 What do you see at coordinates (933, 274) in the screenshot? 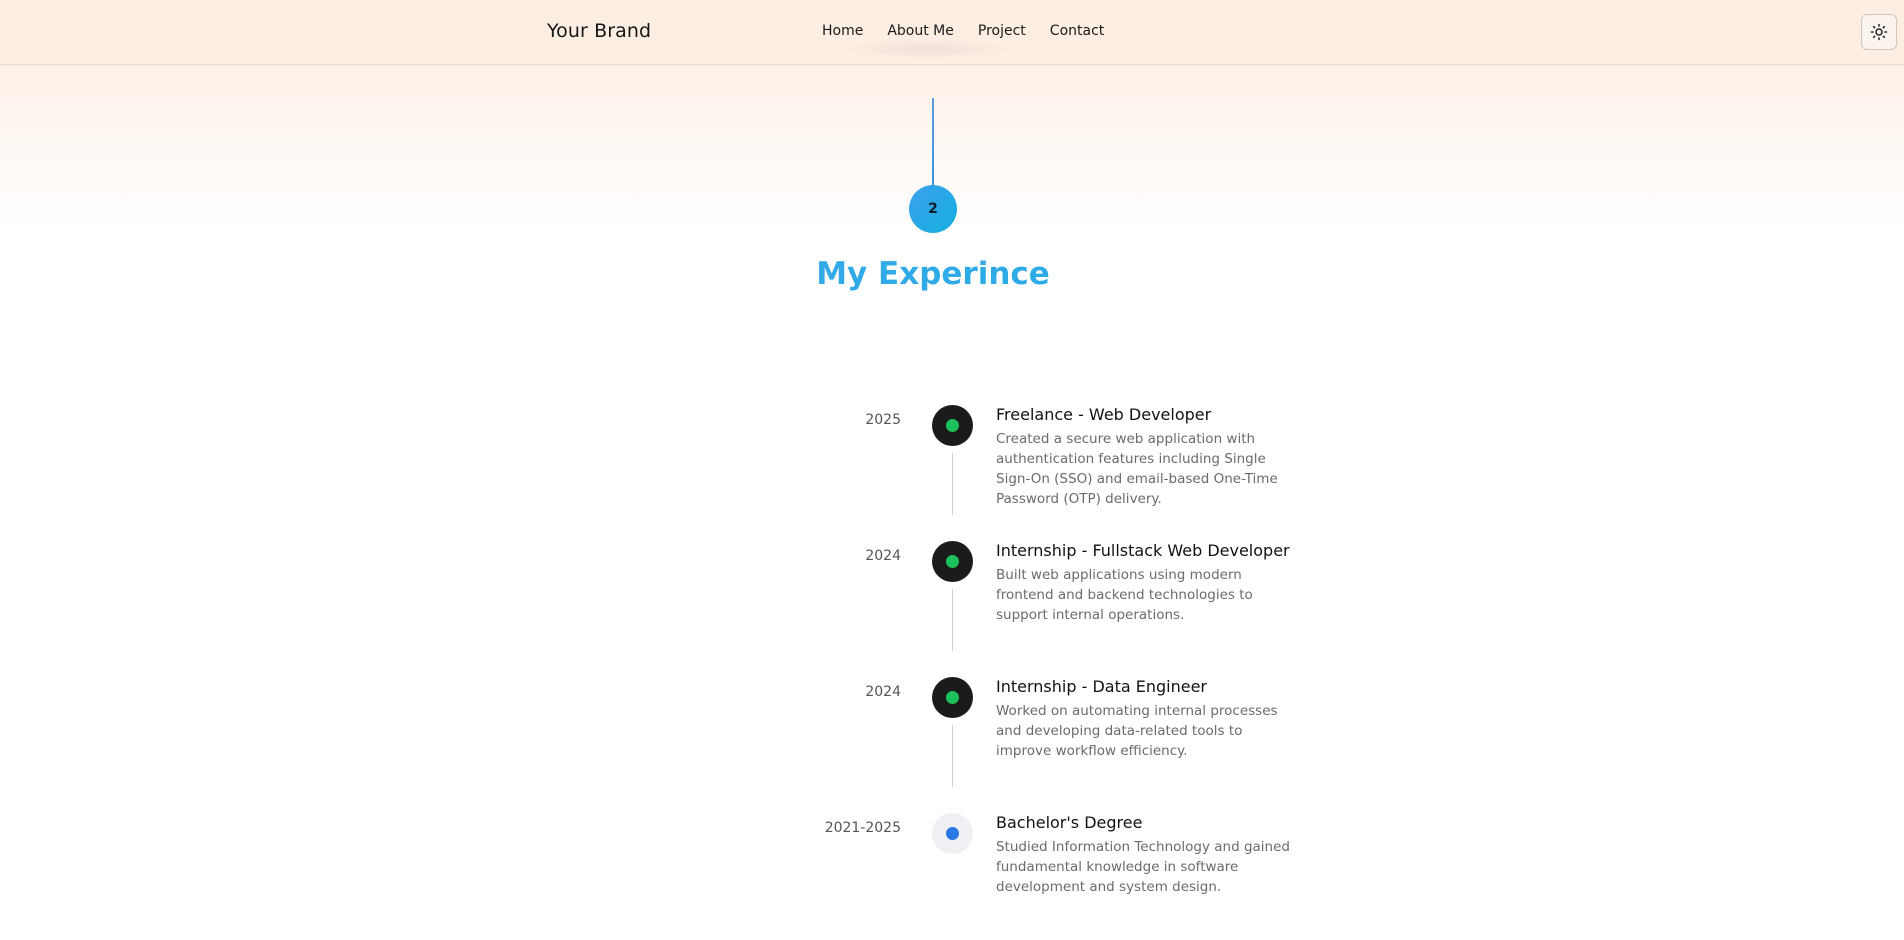
I see `section-title: My Experince` at bounding box center [933, 274].